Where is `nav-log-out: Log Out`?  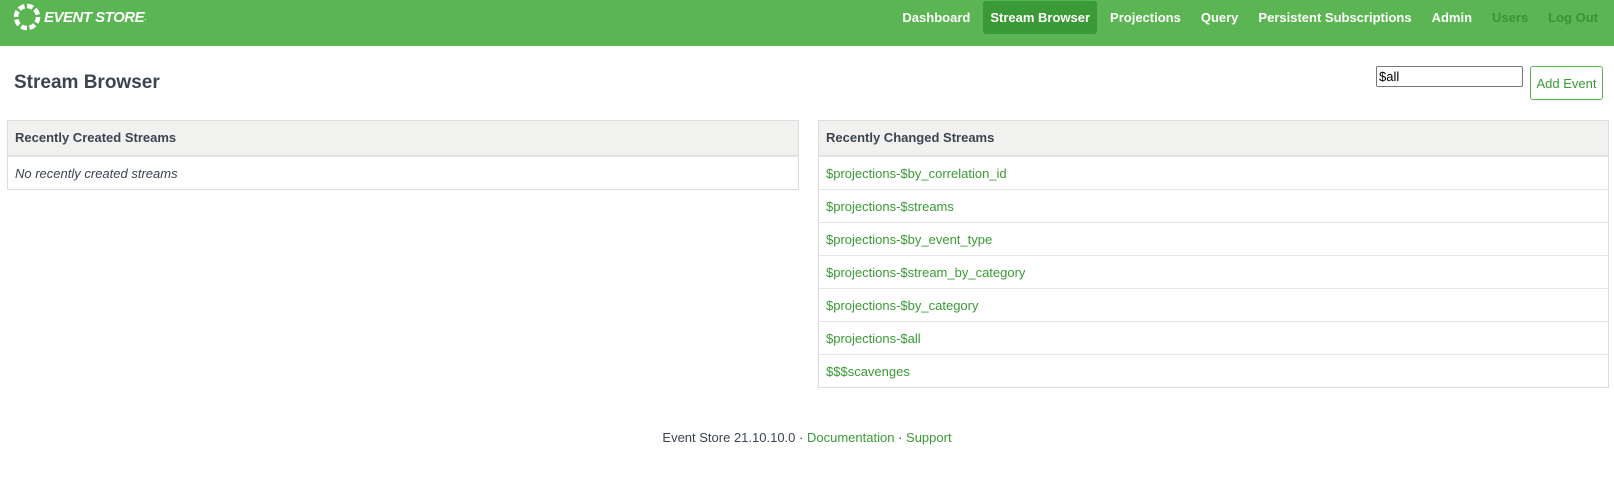 nav-log-out: Log Out is located at coordinates (1573, 17).